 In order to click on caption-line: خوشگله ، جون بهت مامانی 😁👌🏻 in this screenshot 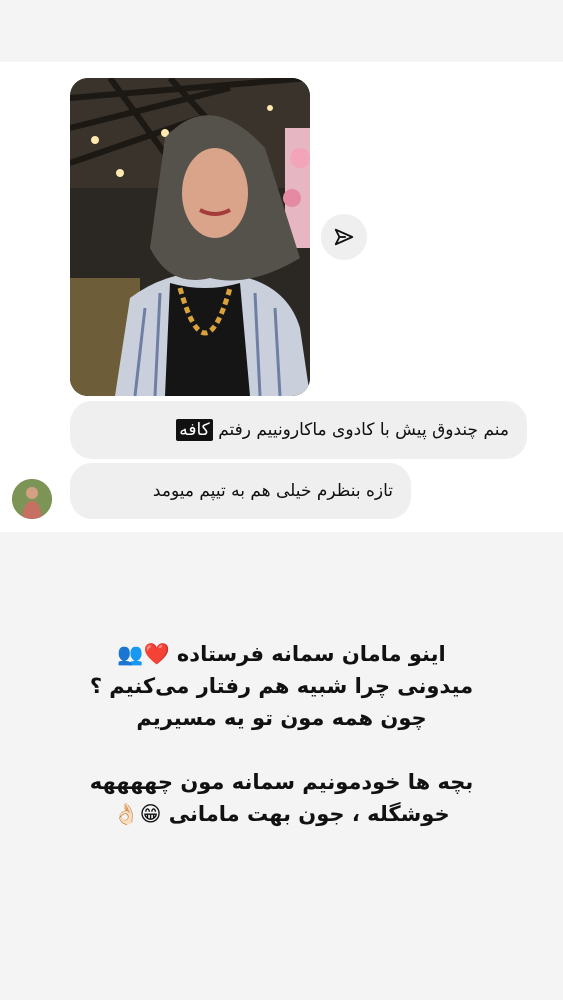, I will do `click(281, 814)`.